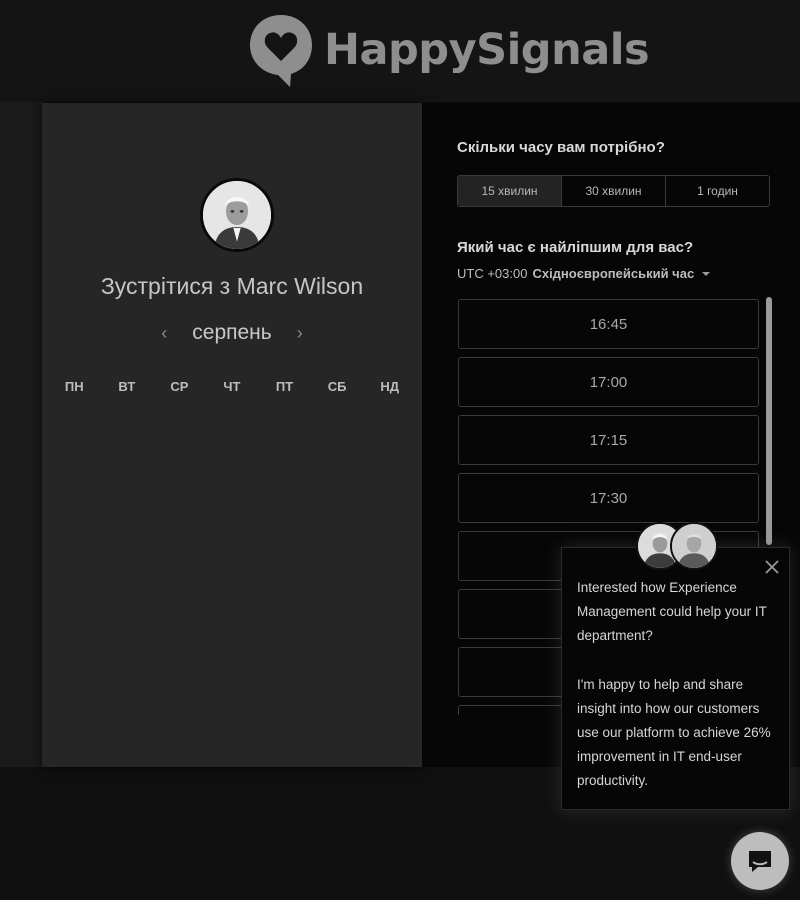 This screenshot has width=800, height=900. What do you see at coordinates (561, 147) in the screenshot?
I see `duration-question: Скільки часу вам потрібно?` at bounding box center [561, 147].